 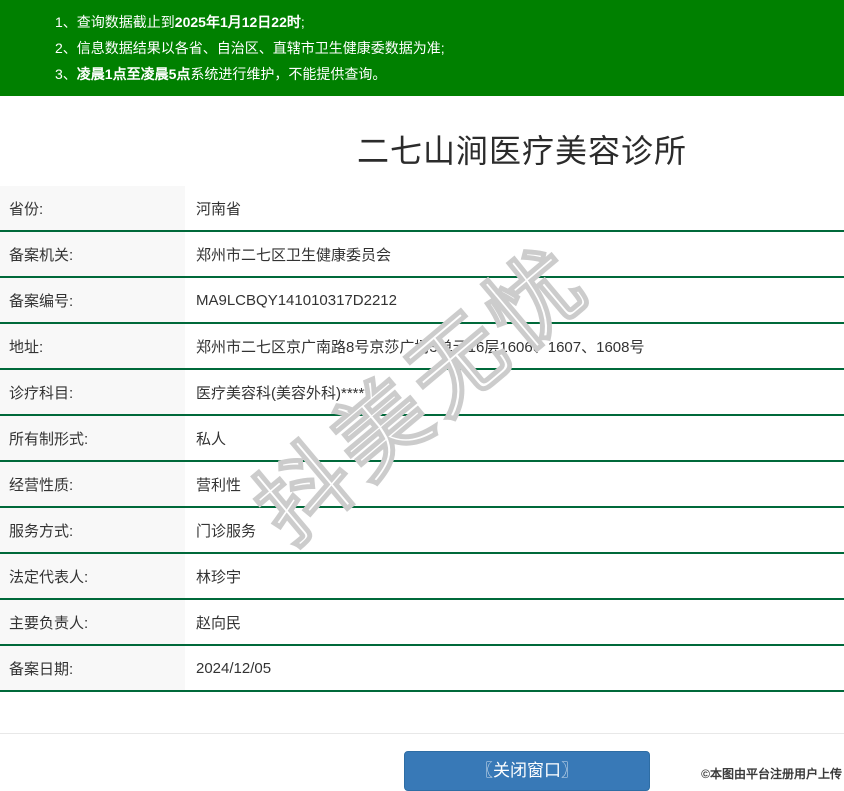 I want to click on notice-line-2: 2、信息数据结果以各省、自治区、直辖市卫生健康委数据为准;, so click(x=444, y=48).